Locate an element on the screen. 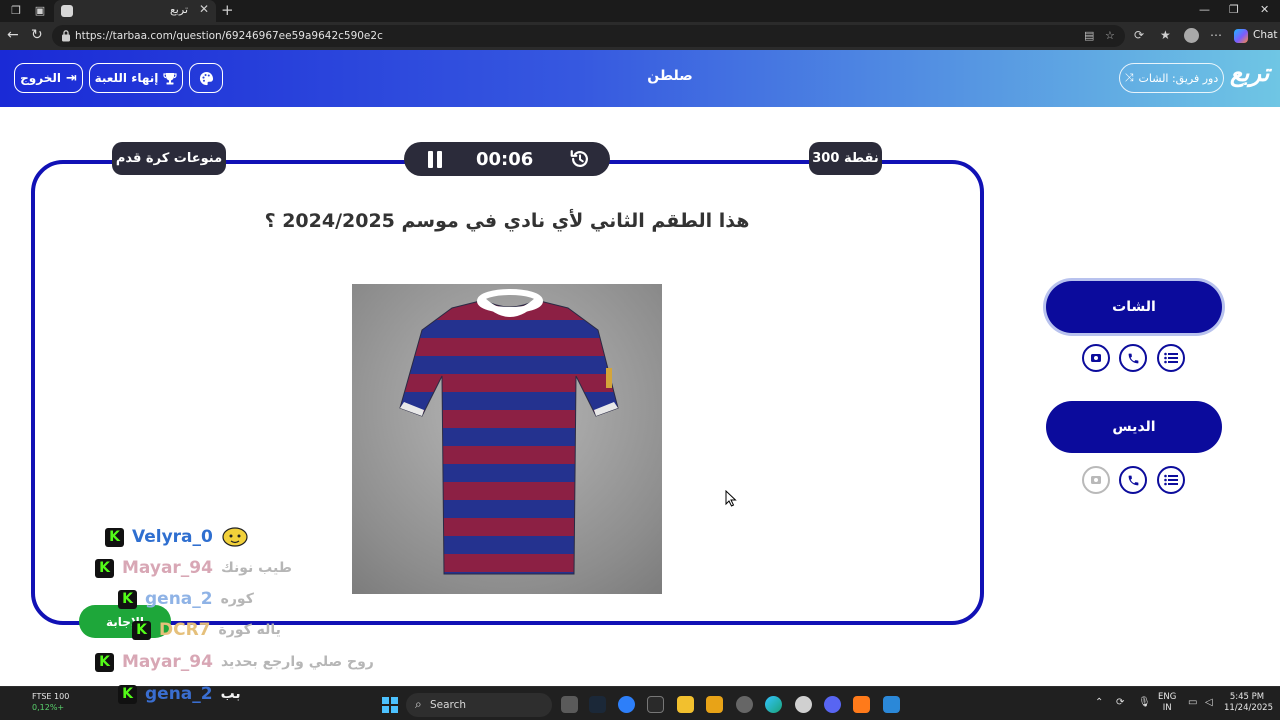 The width and height of the screenshot is (1280, 720). start-button is located at coordinates (390, 705).